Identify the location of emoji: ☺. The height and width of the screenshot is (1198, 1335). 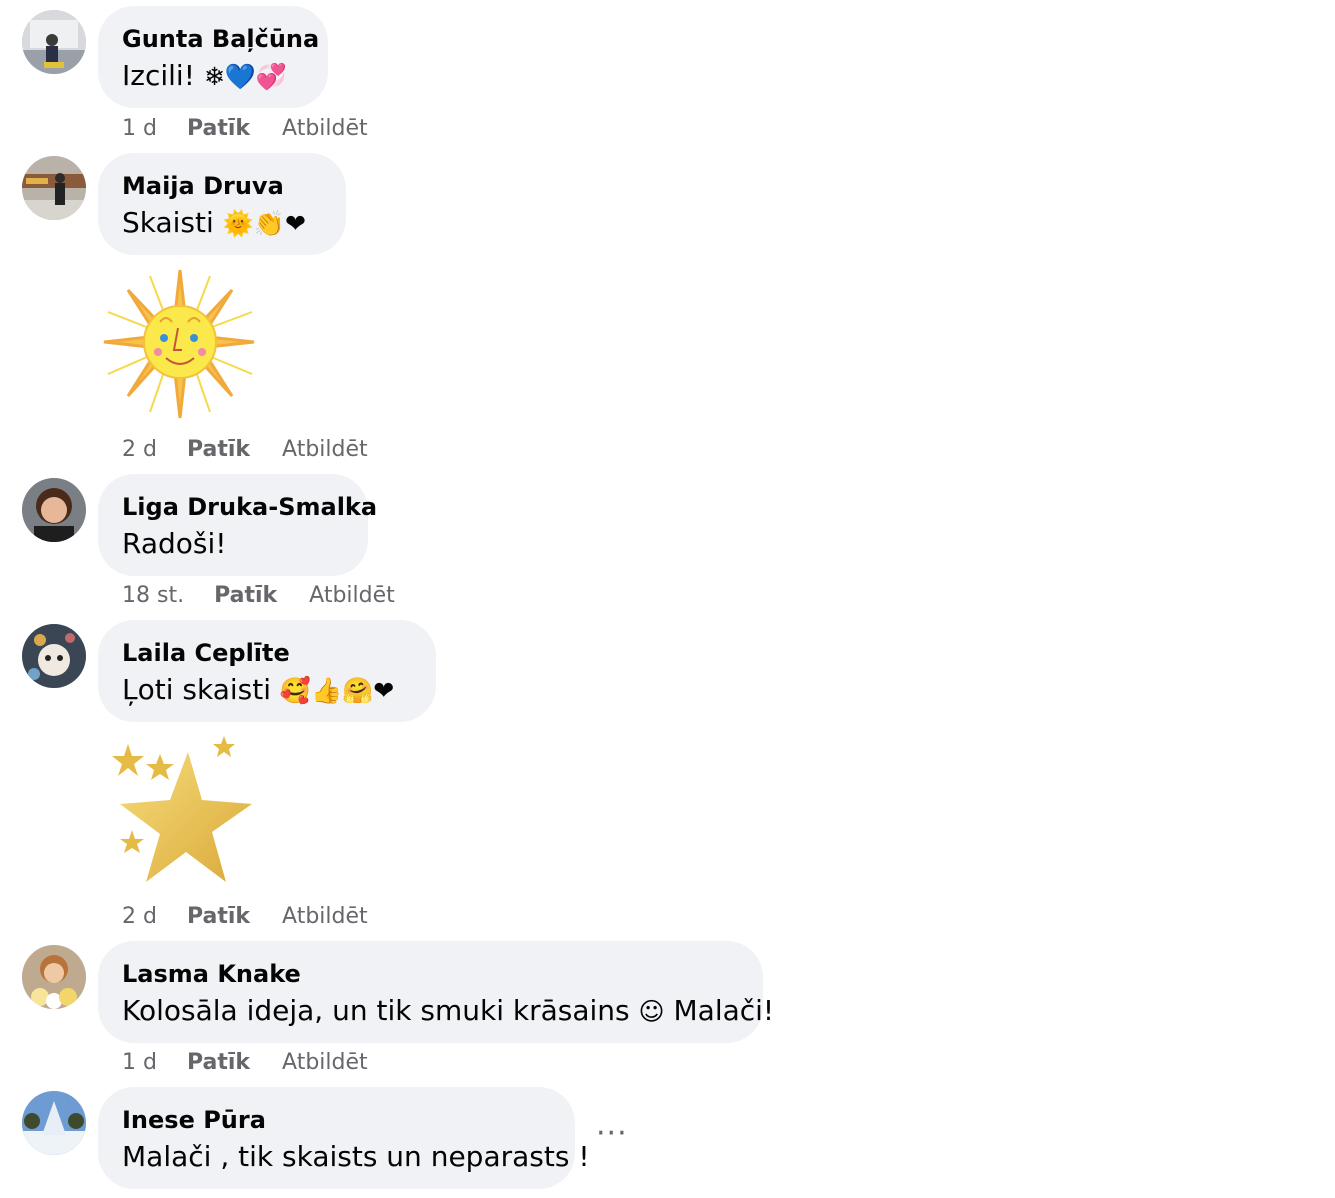
(651, 1011).